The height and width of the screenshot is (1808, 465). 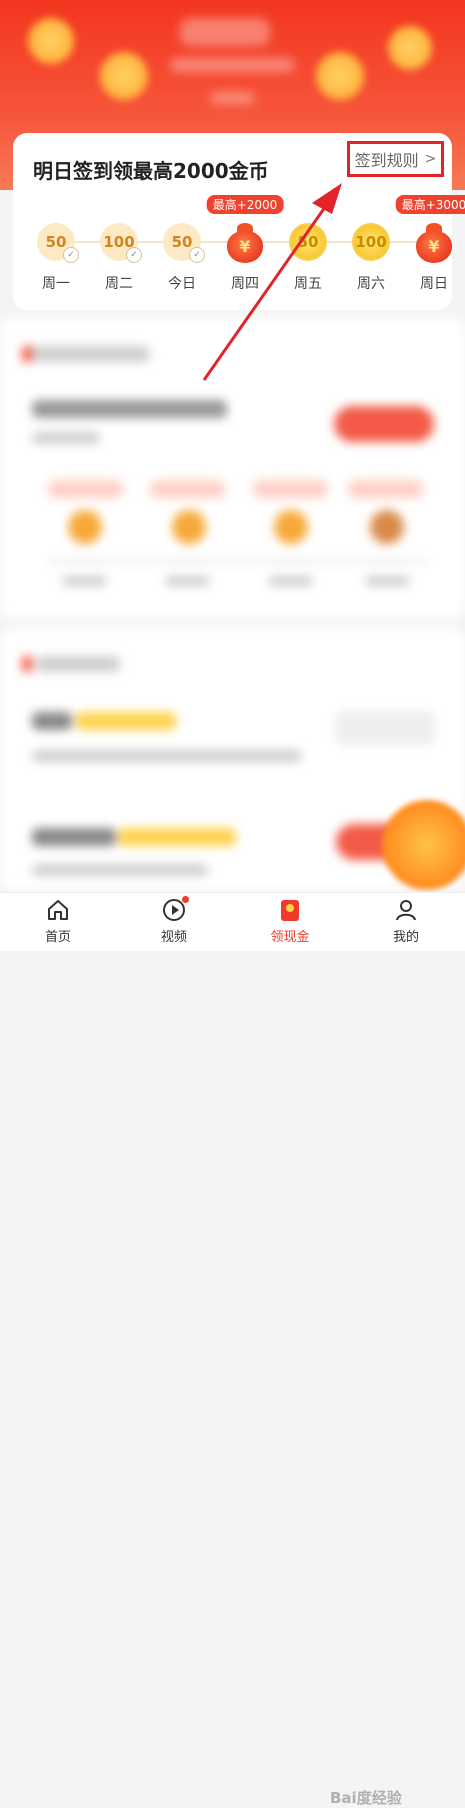 What do you see at coordinates (406, 910) in the screenshot?
I see `profile-icon` at bounding box center [406, 910].